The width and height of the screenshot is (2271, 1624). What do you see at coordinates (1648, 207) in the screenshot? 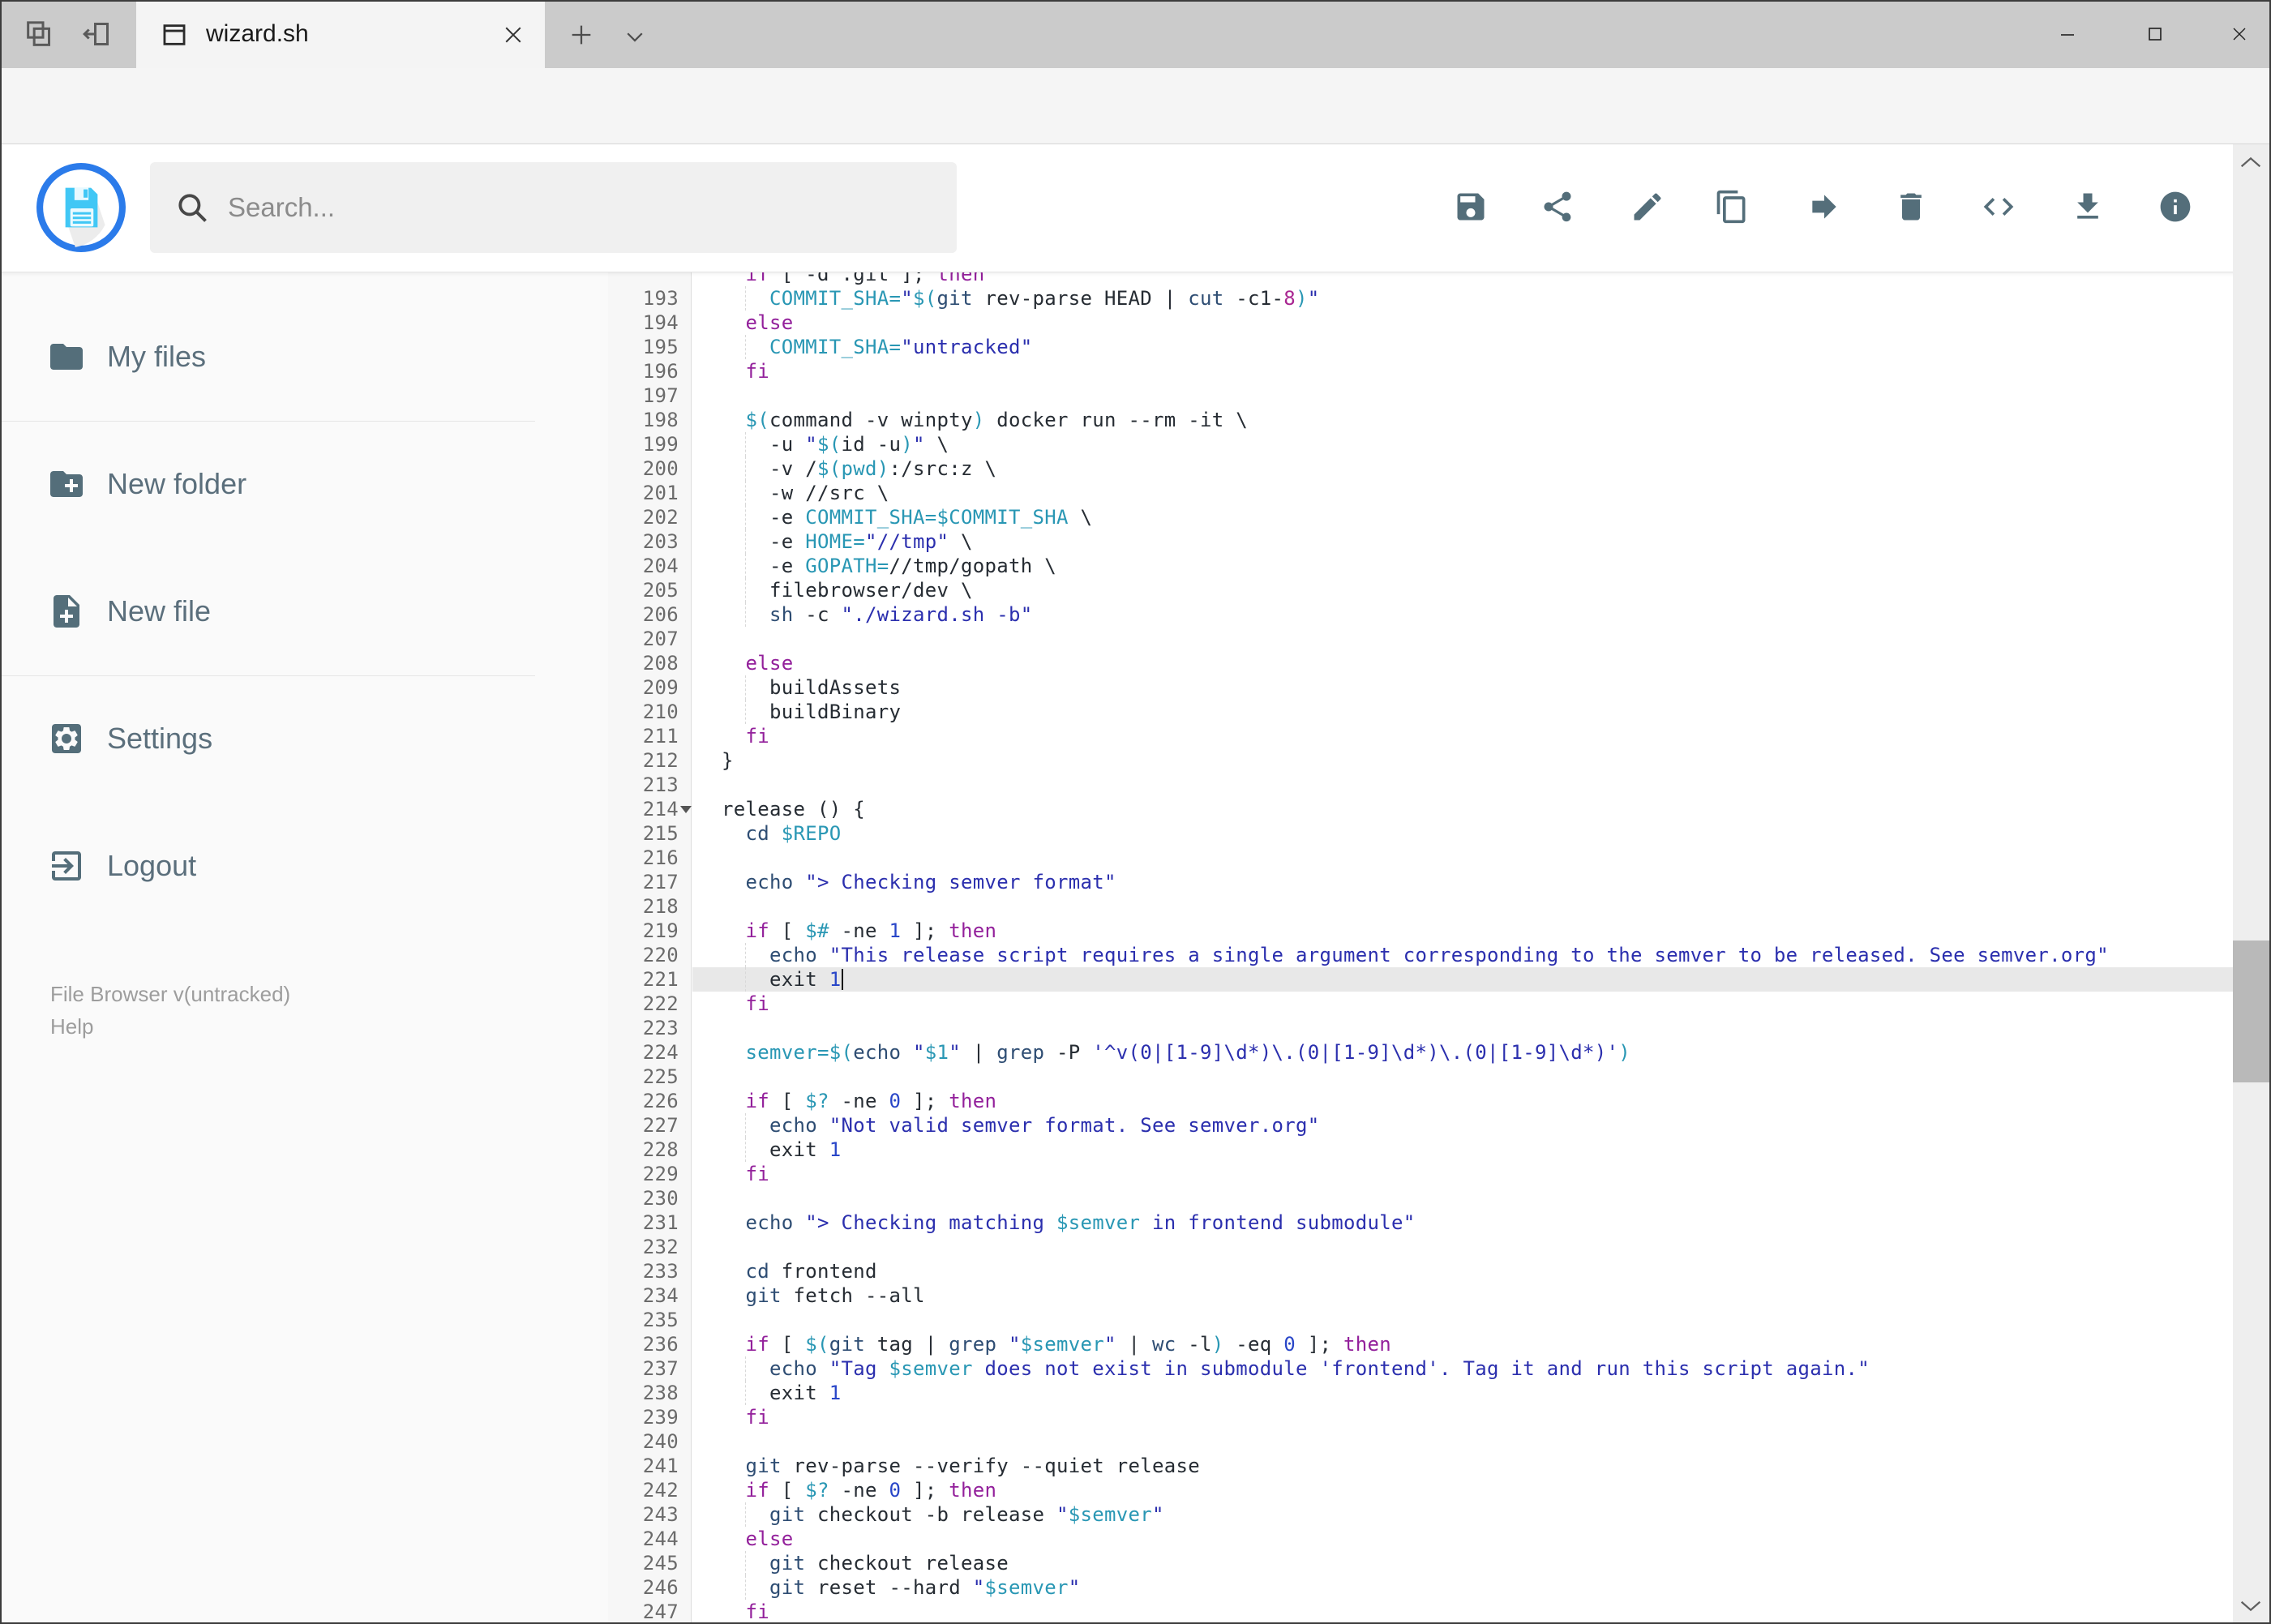
I see `rename-button` at bounding box center [1648, 207].